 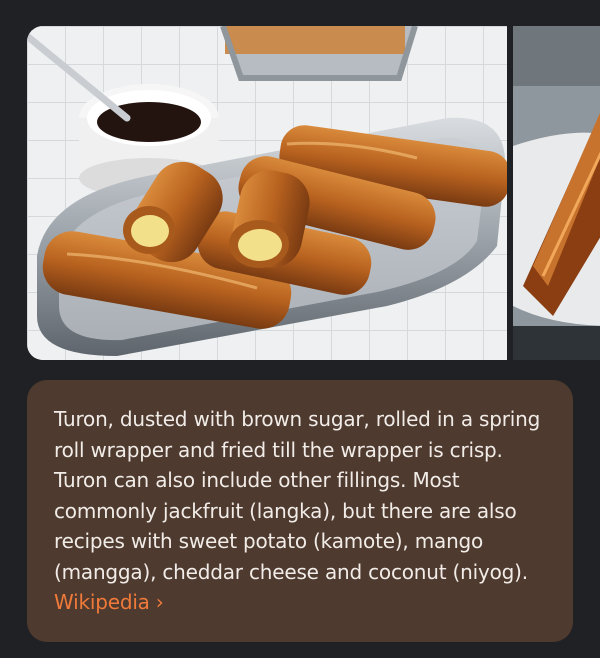 What do you see at coordinates (102, 602) in the screenshot?
I see `source-label: Wikipedia` at bounding box center [102, 602].